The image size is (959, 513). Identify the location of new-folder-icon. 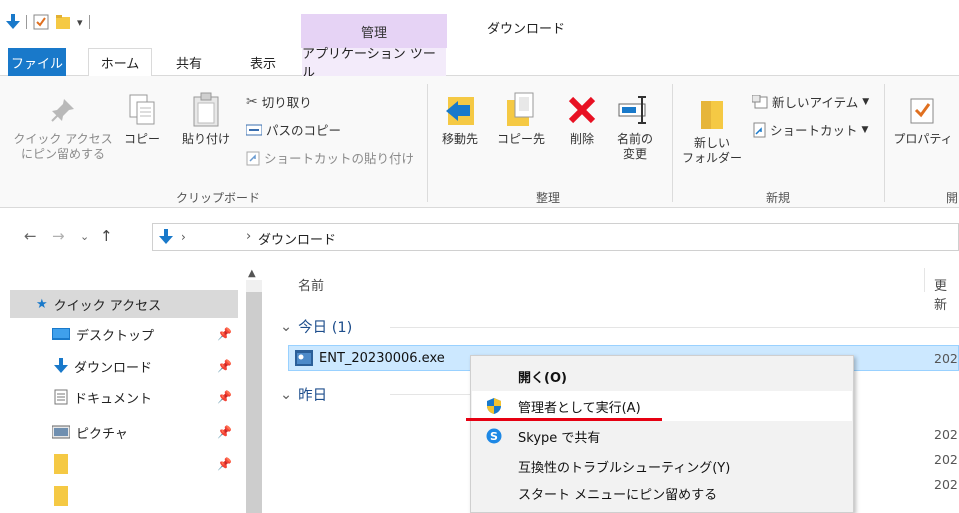
(63, 22).